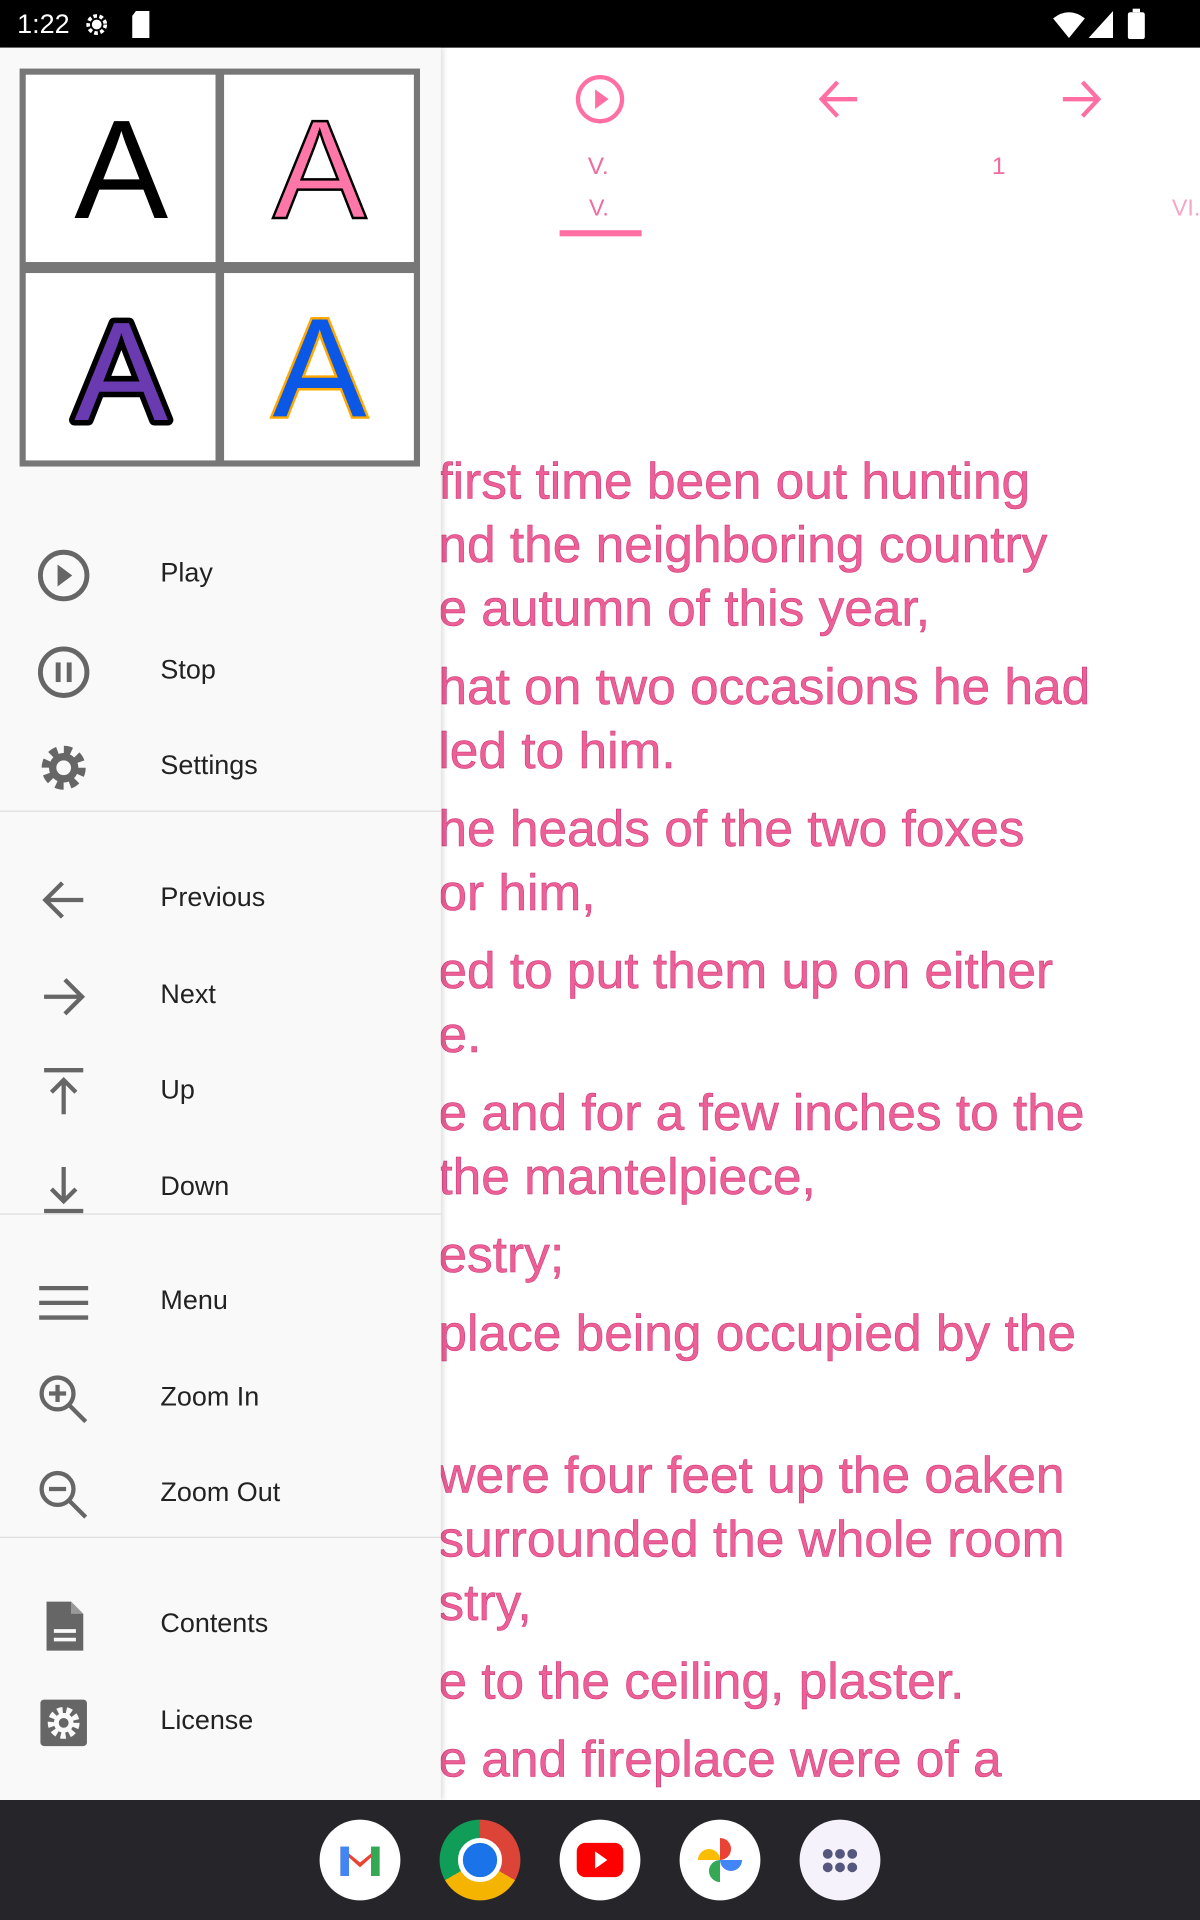 Image resolution: width=1200 pixels, height=1920 pixels. I want to click on menu-item-next: Next, so click(220, 994).